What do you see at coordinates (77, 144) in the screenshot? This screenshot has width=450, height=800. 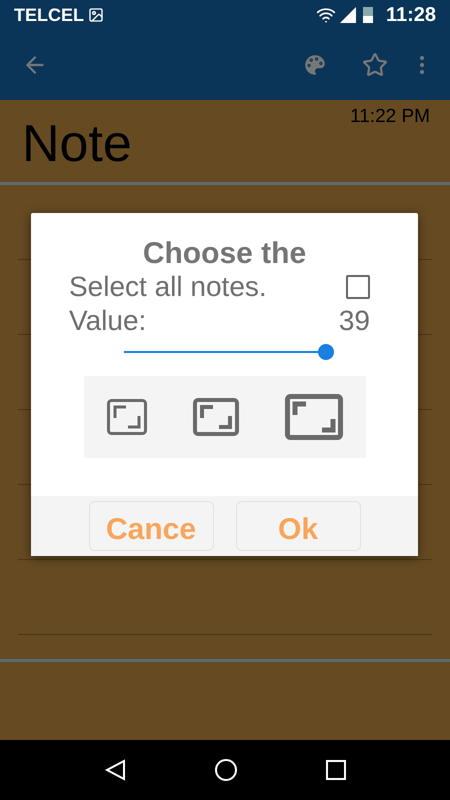 I see `note-title: Note` at bounding box center [77, 144].